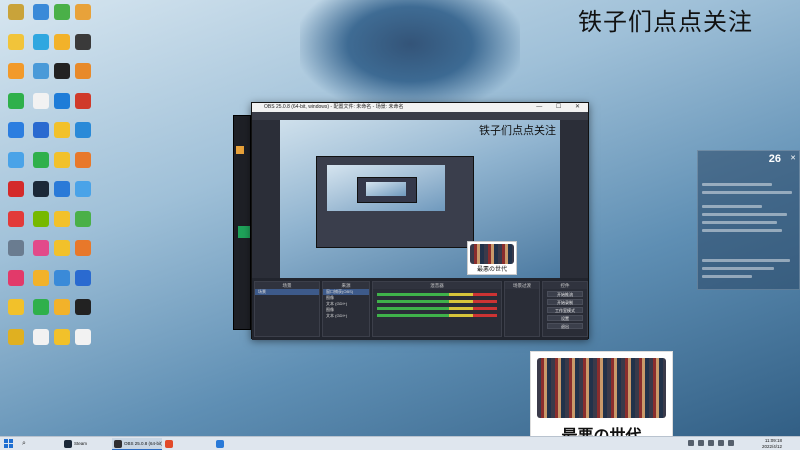 This screenshot has width=800, height=450. Describe the element at coordinates (242, 222) in the screenshot. I see `background-window` at that location.